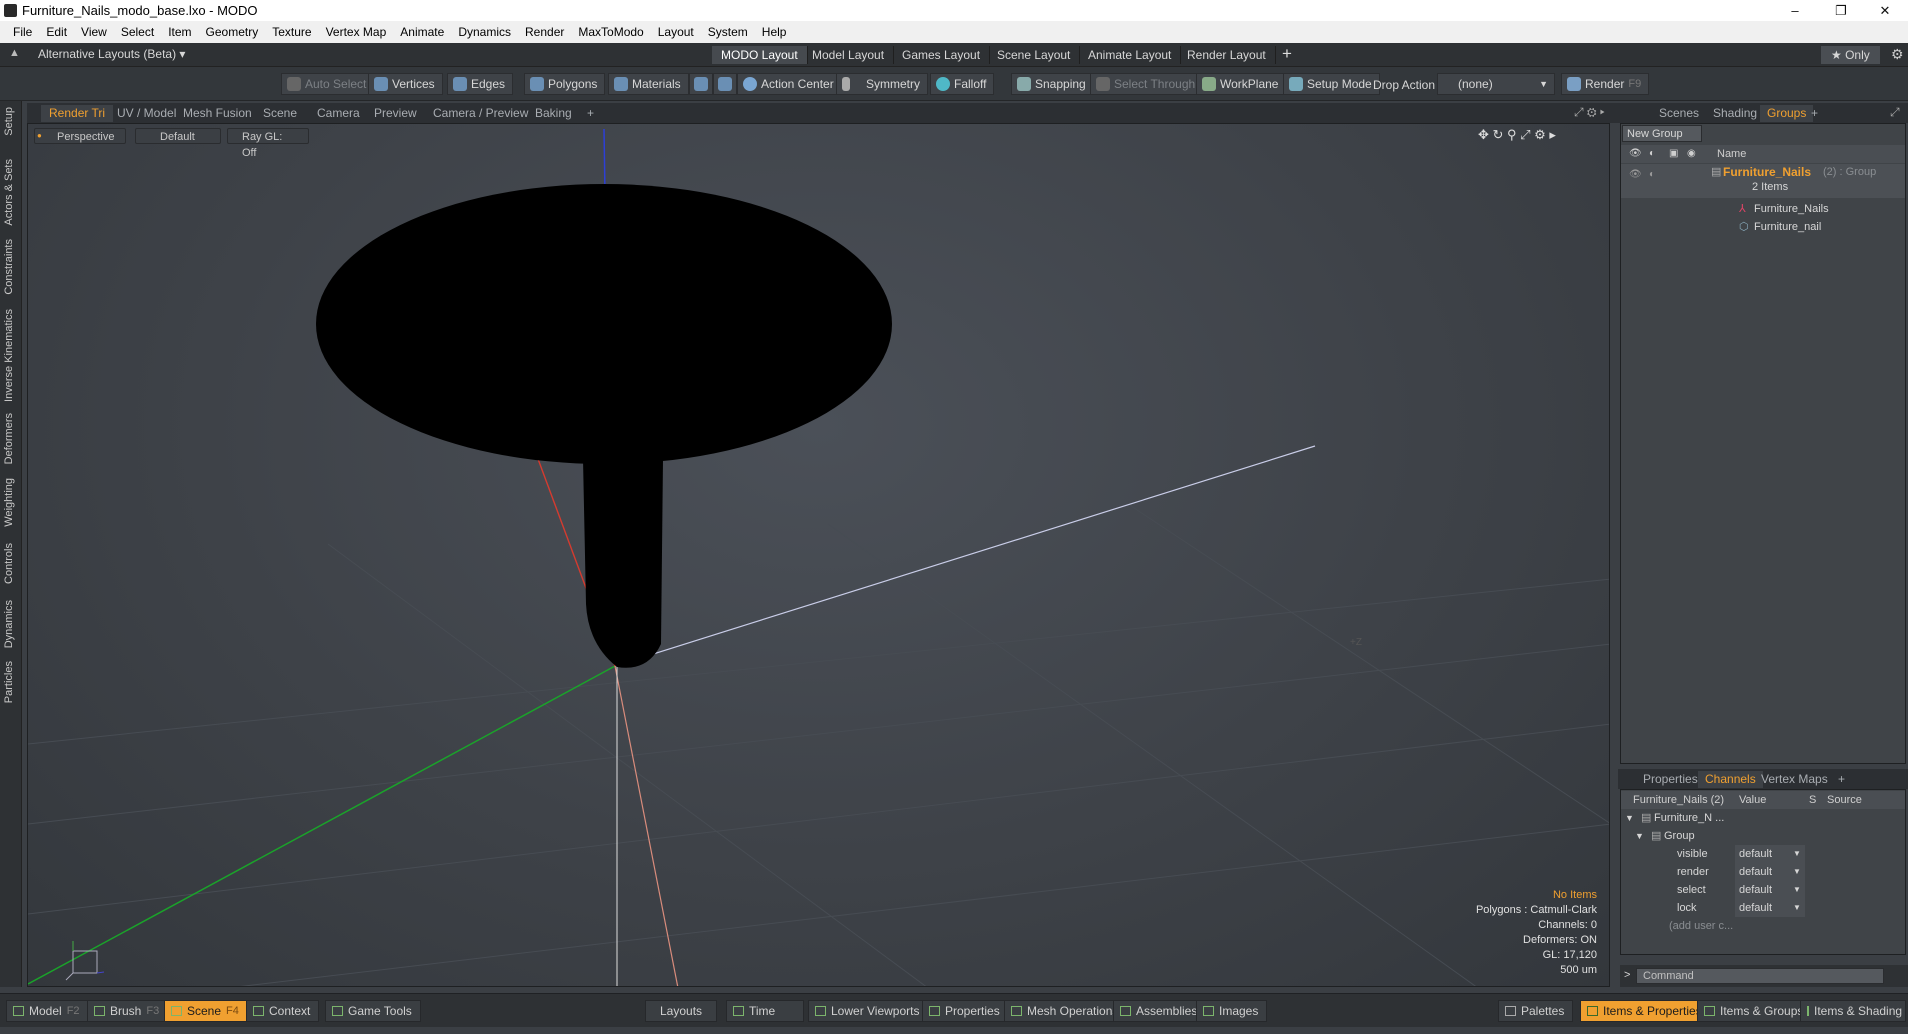  What do you see at coordinates (80, 136) in the screenshot?
I see `perspective-button: Perspective` at bounding box center [80, 136].